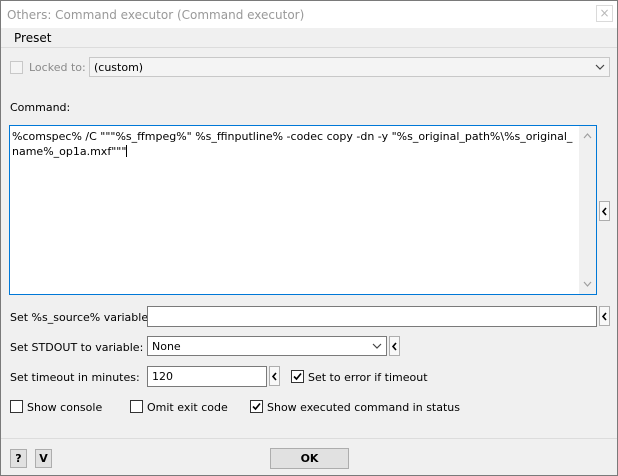  Describe the element at coordinates (88, 317) in the screenshot. I see `source-var-label: Set %s_source% variable to:` at that location.